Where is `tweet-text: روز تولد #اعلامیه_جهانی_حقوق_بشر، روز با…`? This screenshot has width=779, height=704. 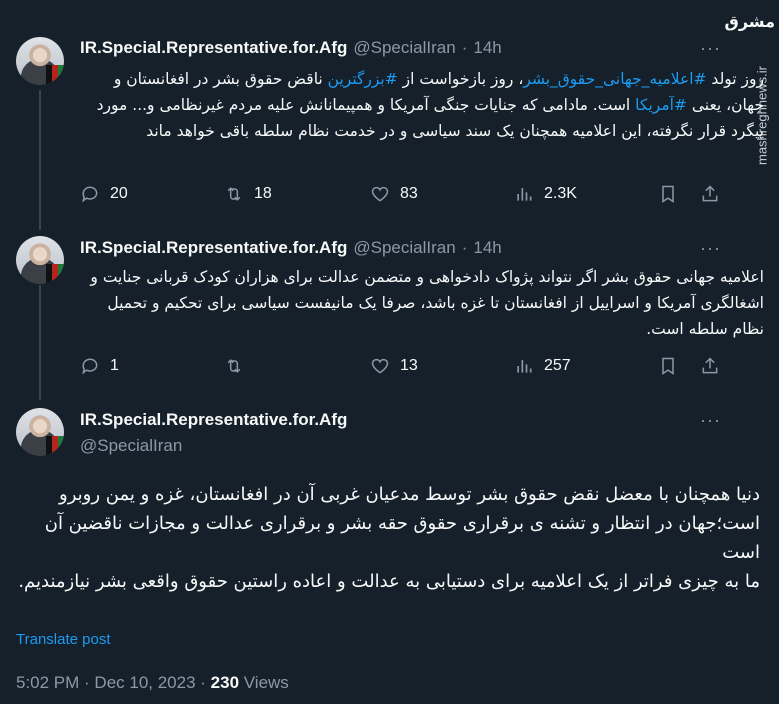
tweet-text: روز تولد #اعلامیه_جهانی_حقوق_بشر، روز با… is located at coordinates (422, 105).